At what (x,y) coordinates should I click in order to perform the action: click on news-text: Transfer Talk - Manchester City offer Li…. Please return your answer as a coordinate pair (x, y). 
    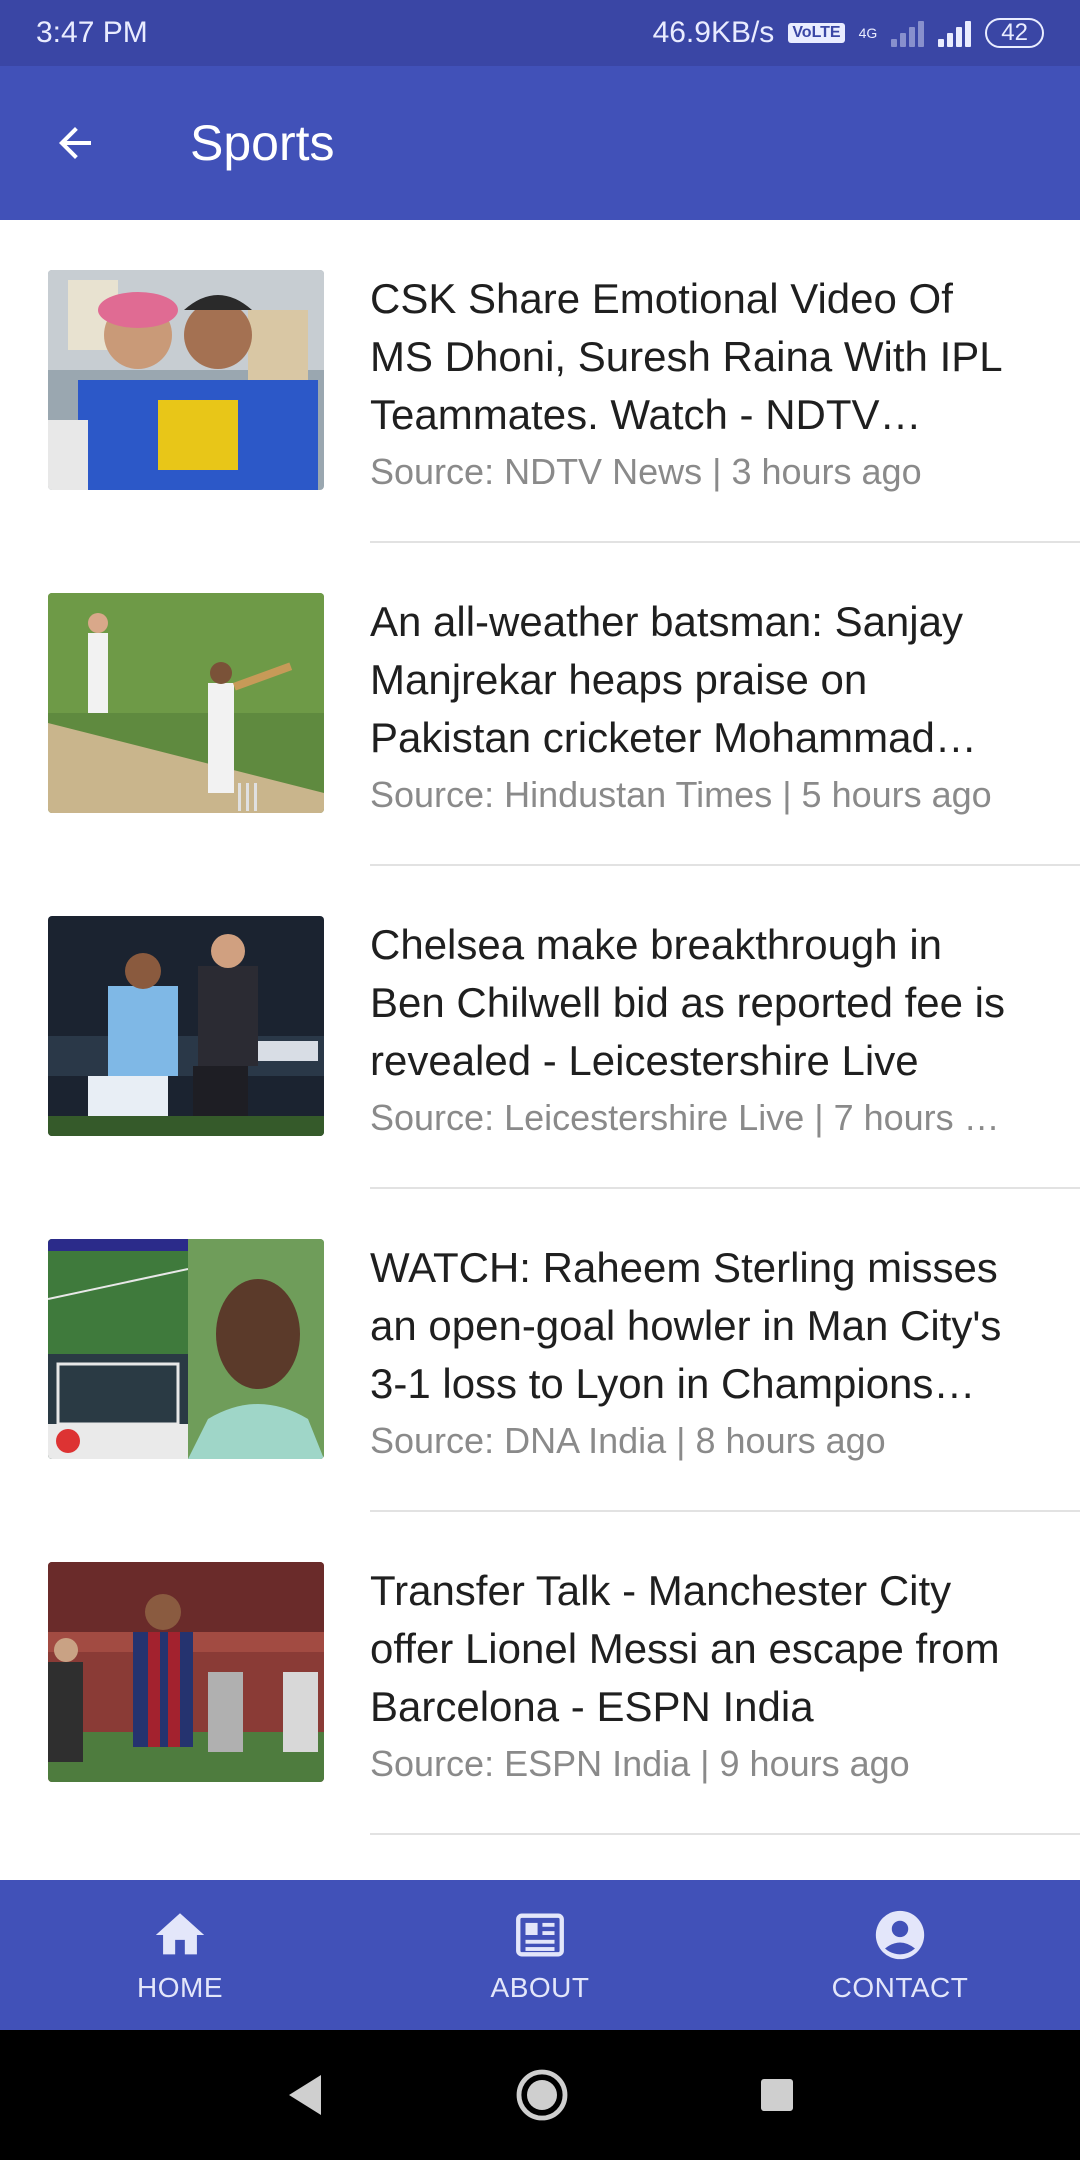
    Looking at the image, I should click on (690, 1676).